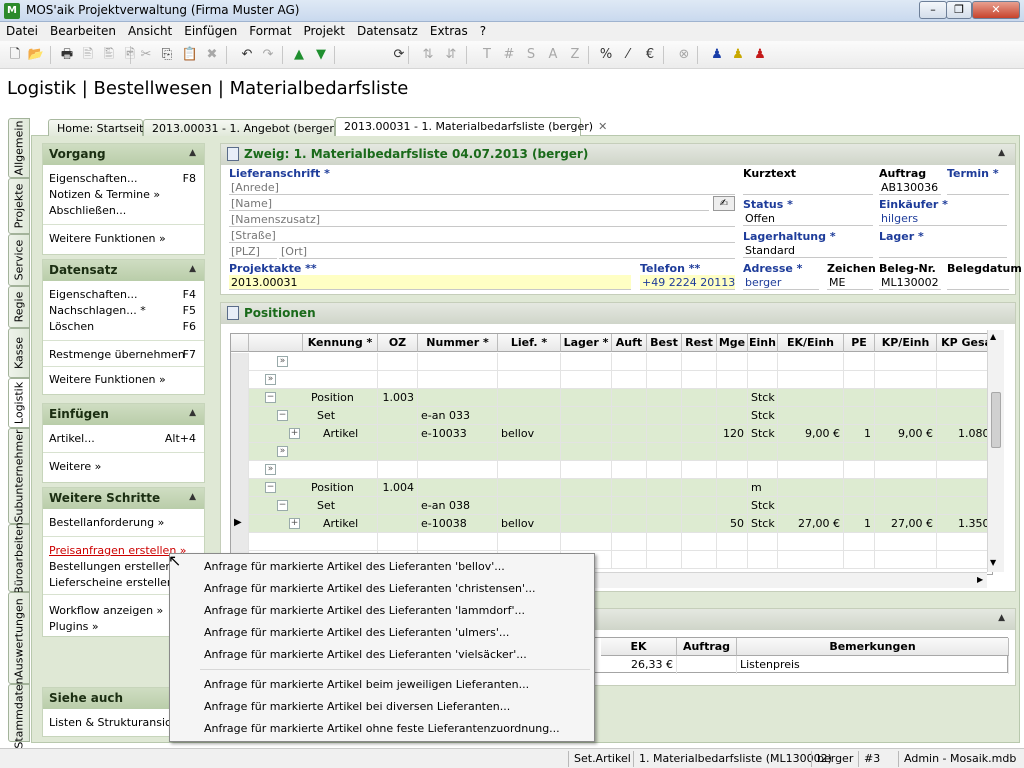 The width and height of the screenshot is (1024, 768). I want to click on module-tab-subunternehmer: Subunternehmer, so click(19, 476).